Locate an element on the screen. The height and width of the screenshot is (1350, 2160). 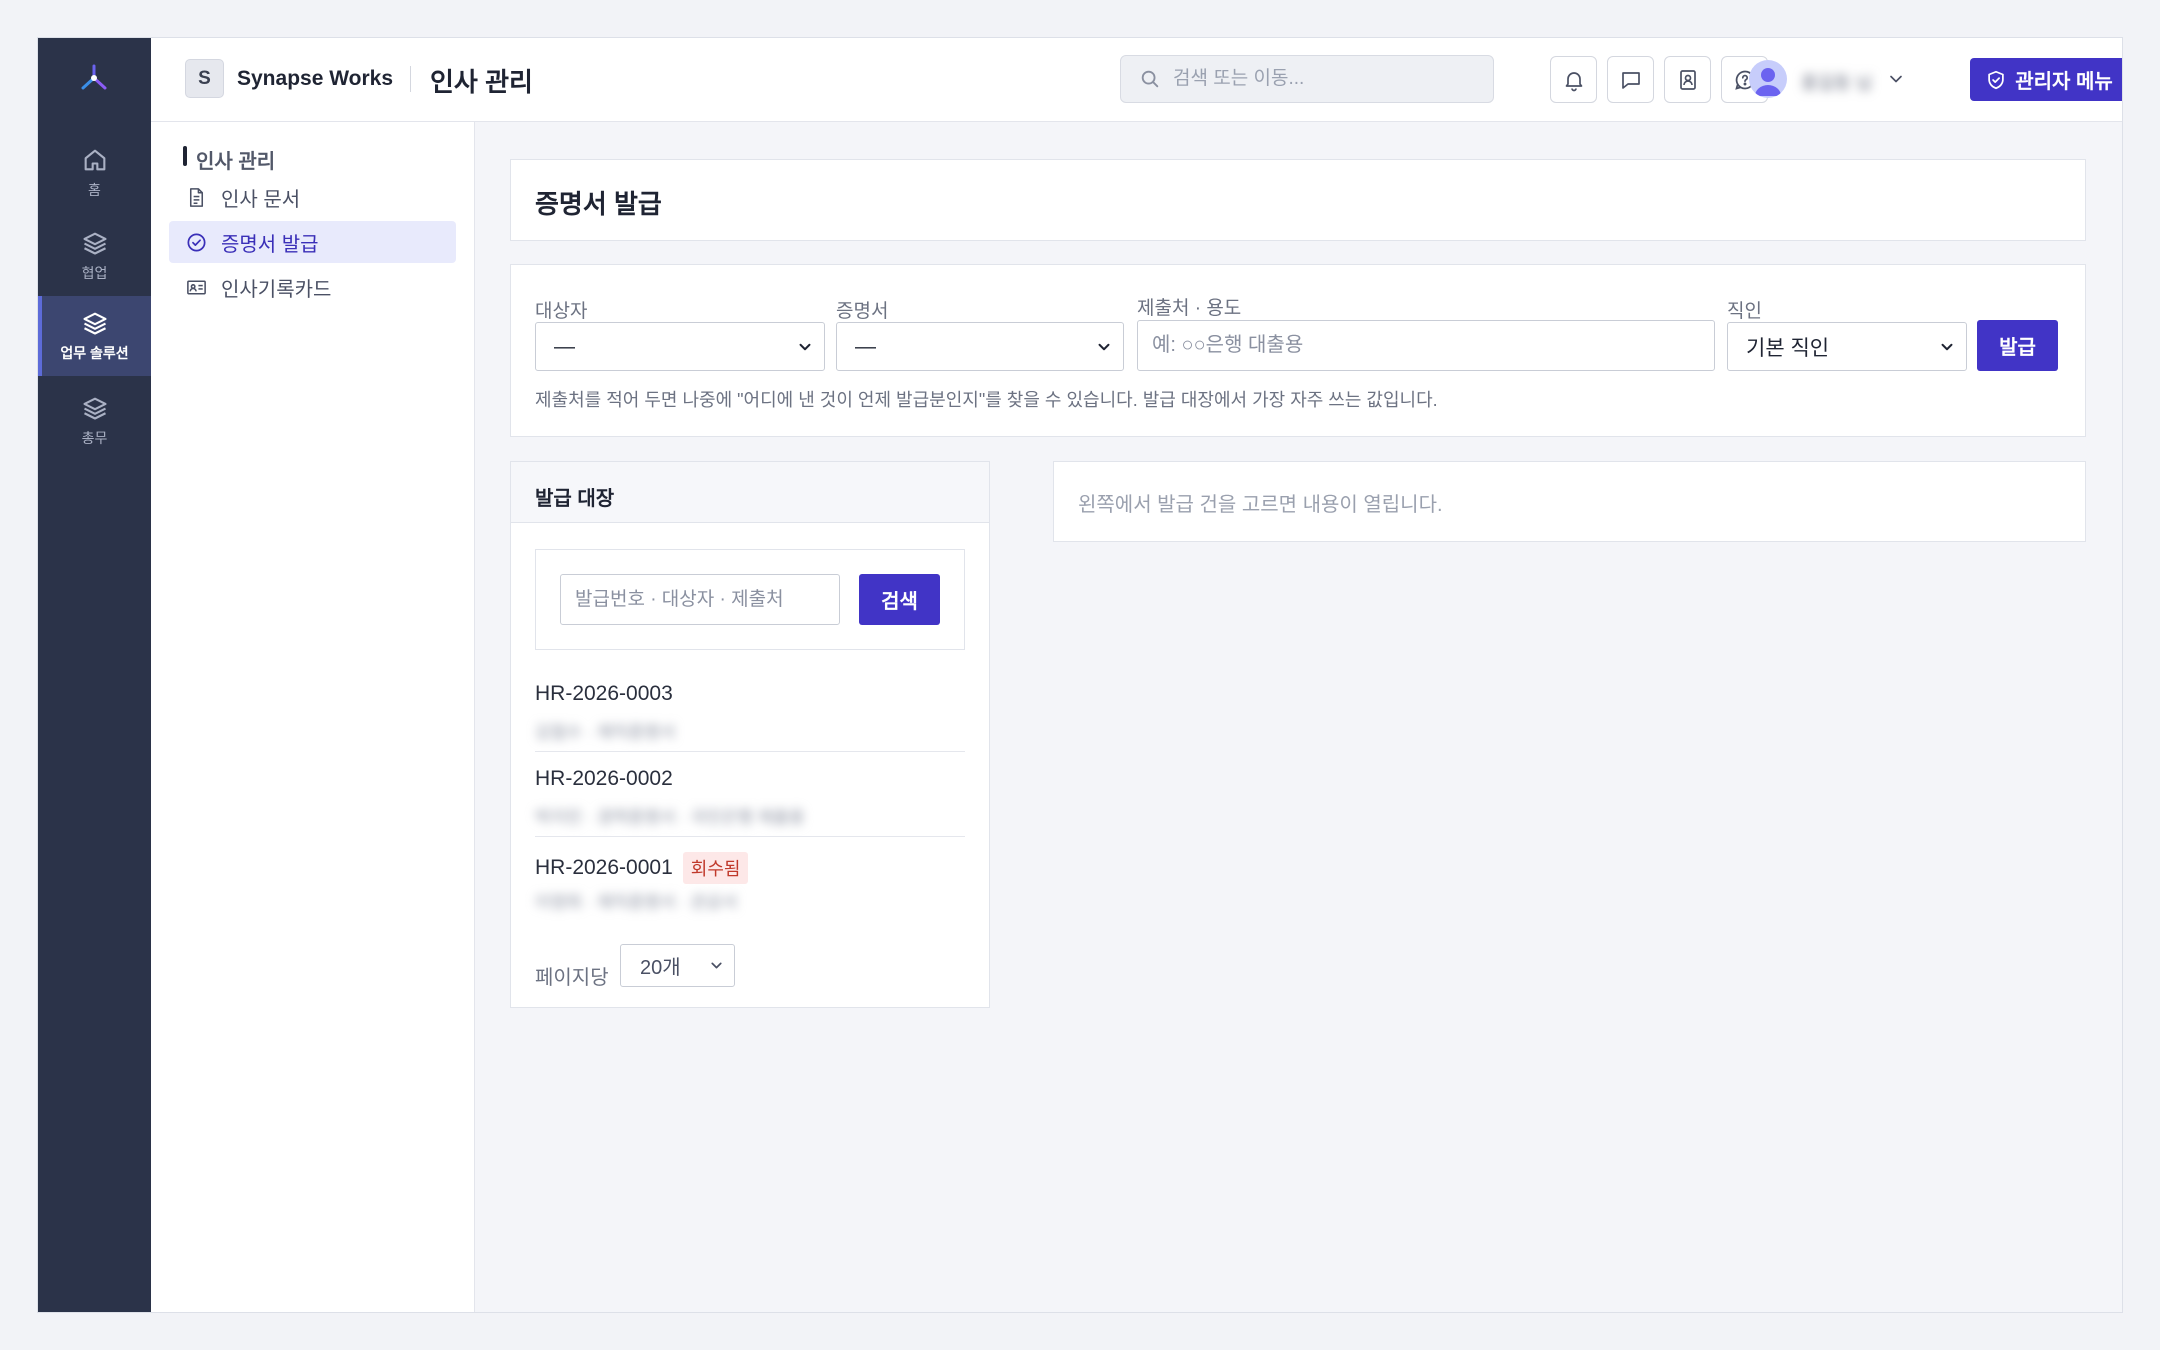
seal-select: 기본 직인 is located at coordinates (1847, 346).